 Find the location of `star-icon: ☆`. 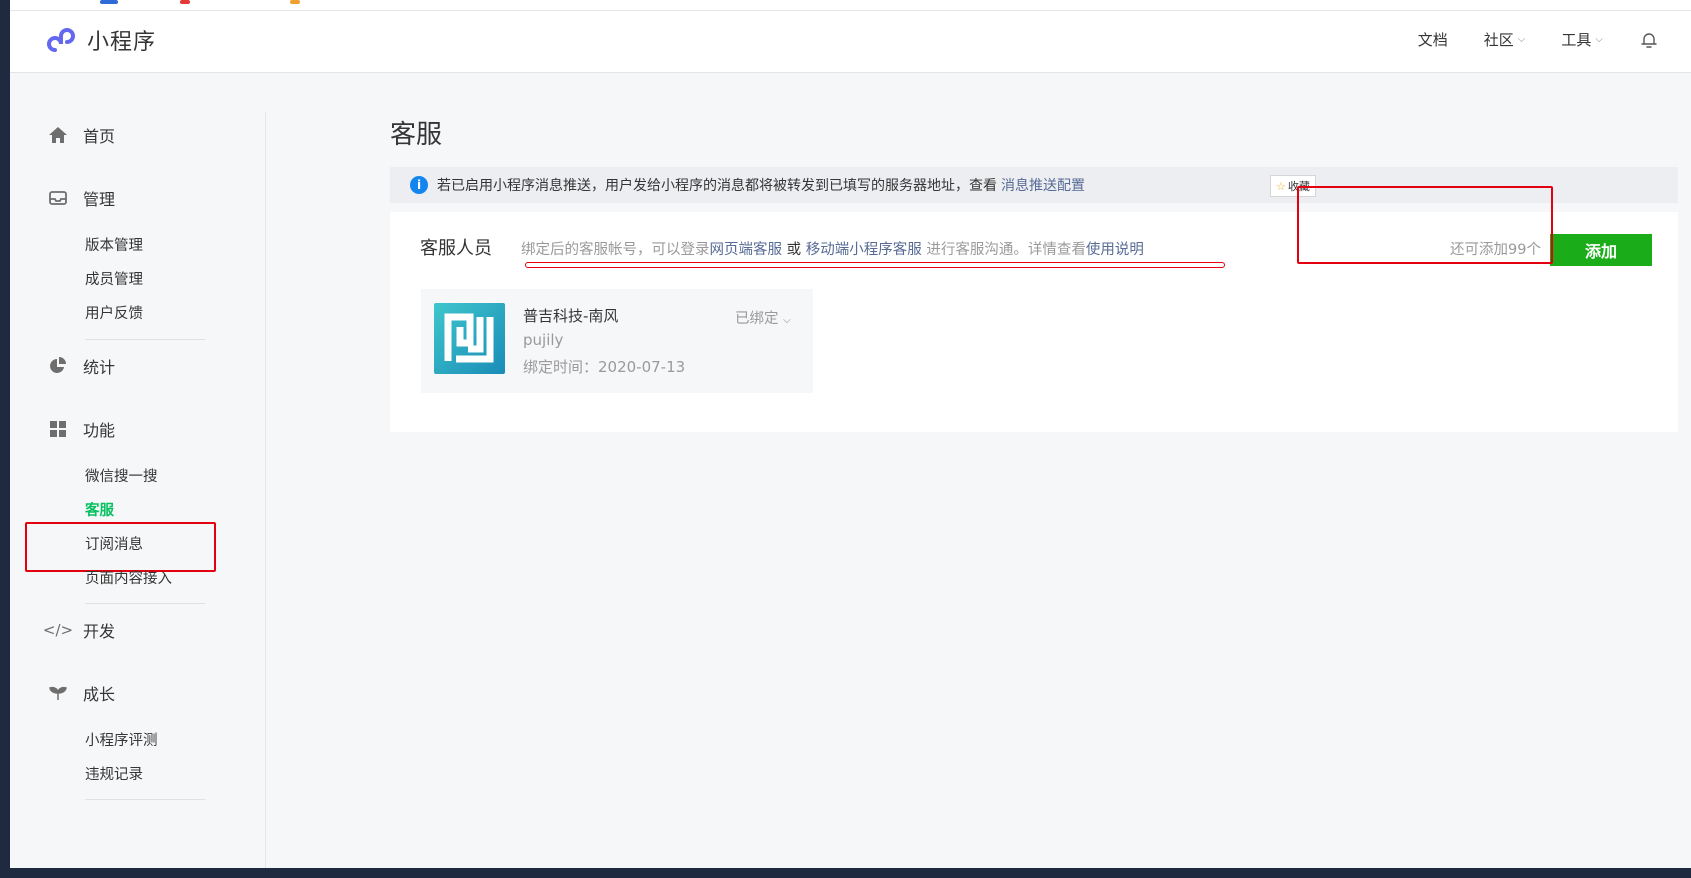

star-icon: ☆ is located at coordinates (1281, 186).